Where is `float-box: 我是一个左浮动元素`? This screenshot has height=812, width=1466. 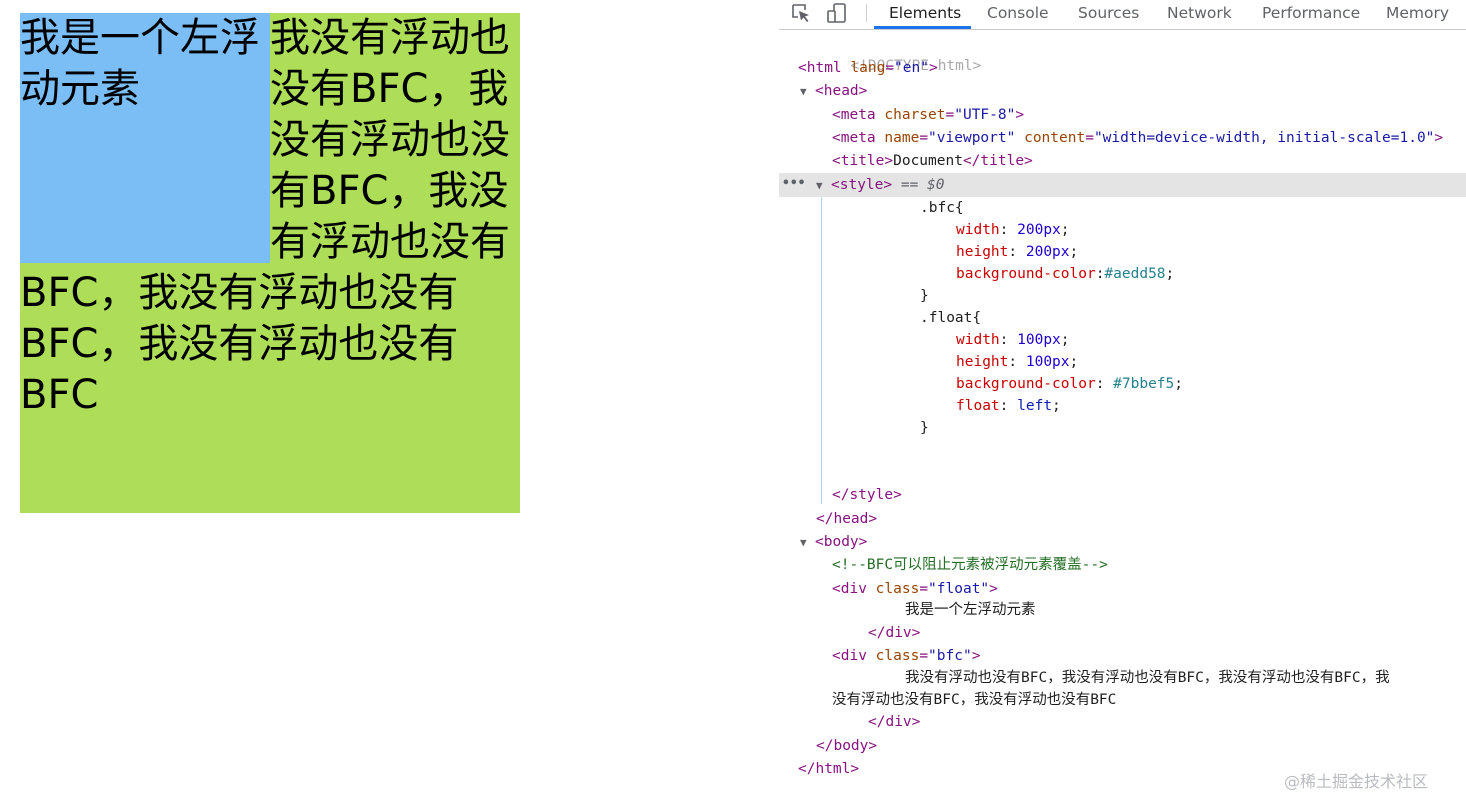 float-box: 我是一个左浮动元素 is located at coordinates (145, 138).